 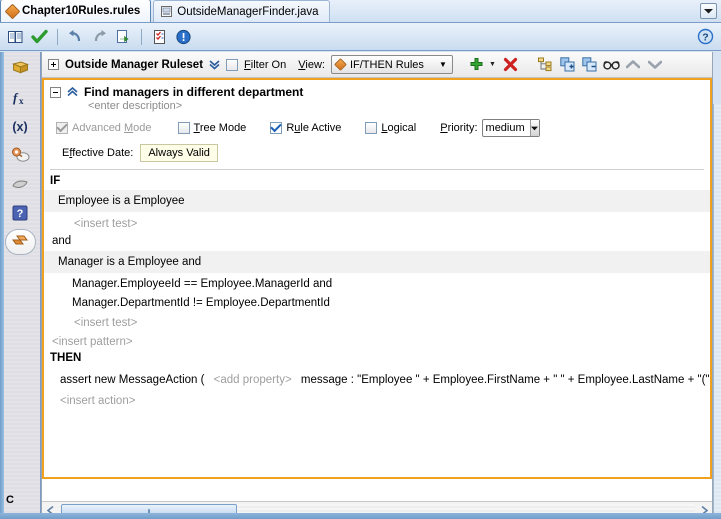 I want to click on variables-icon: (x), so click(x=20, y=126).